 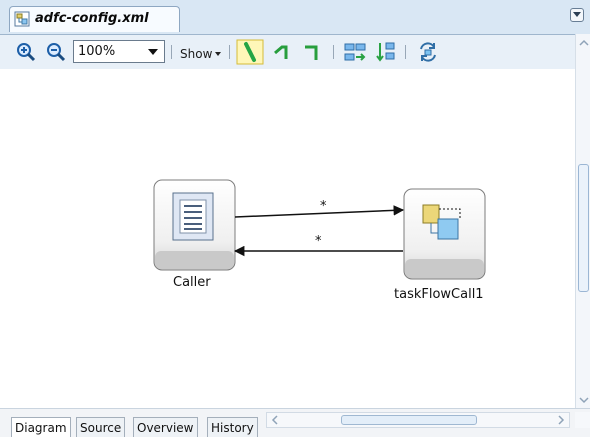 What do you see at coordinates (561, 420) in the screenshot?
I see `scroll-right-icon` at bounding box center [561, 420].